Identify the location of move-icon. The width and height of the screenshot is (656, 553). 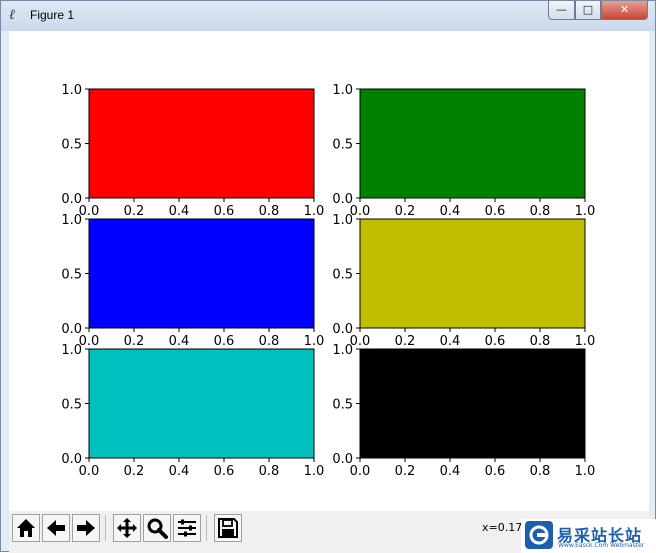
(127, 528).